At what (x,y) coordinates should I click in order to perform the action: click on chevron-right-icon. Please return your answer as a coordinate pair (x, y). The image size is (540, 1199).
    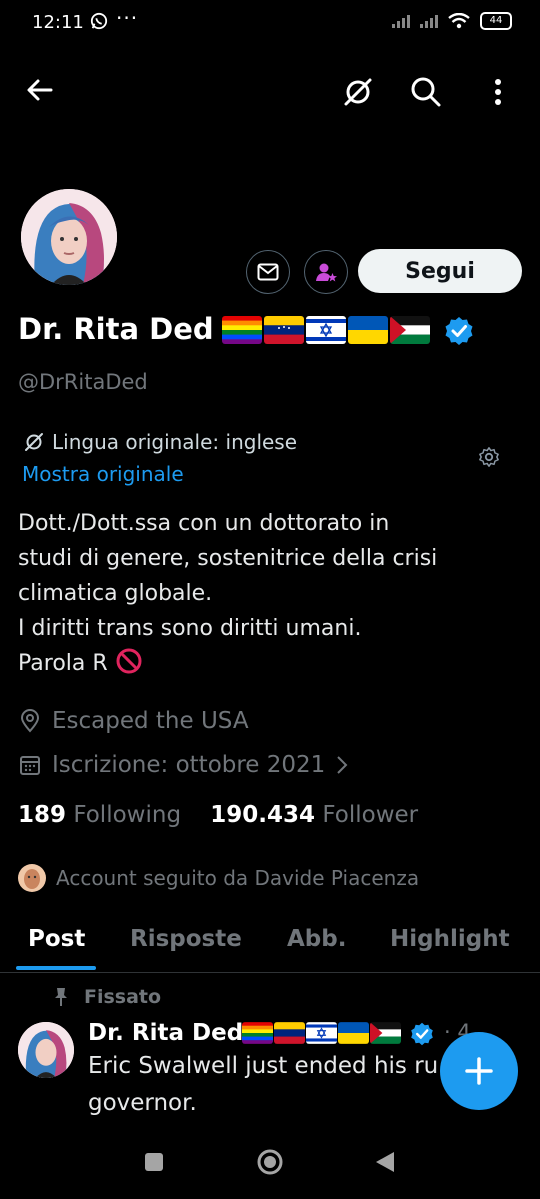
    Looking at the image, I should click on (342, 765).